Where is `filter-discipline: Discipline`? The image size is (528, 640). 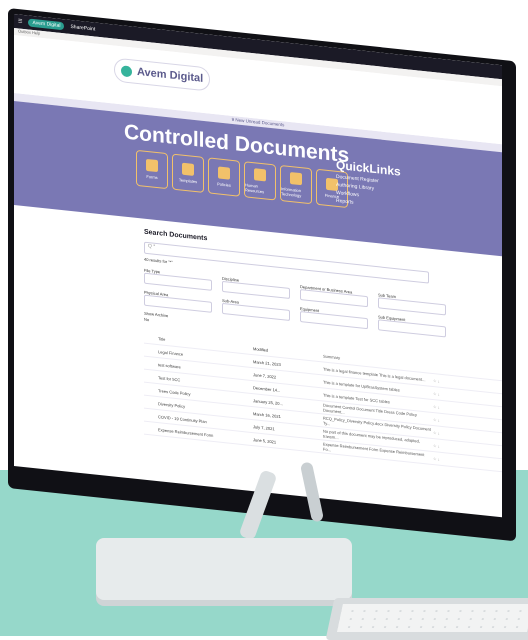
filter-discipline: Discipline is located at coordinates (256, 288).